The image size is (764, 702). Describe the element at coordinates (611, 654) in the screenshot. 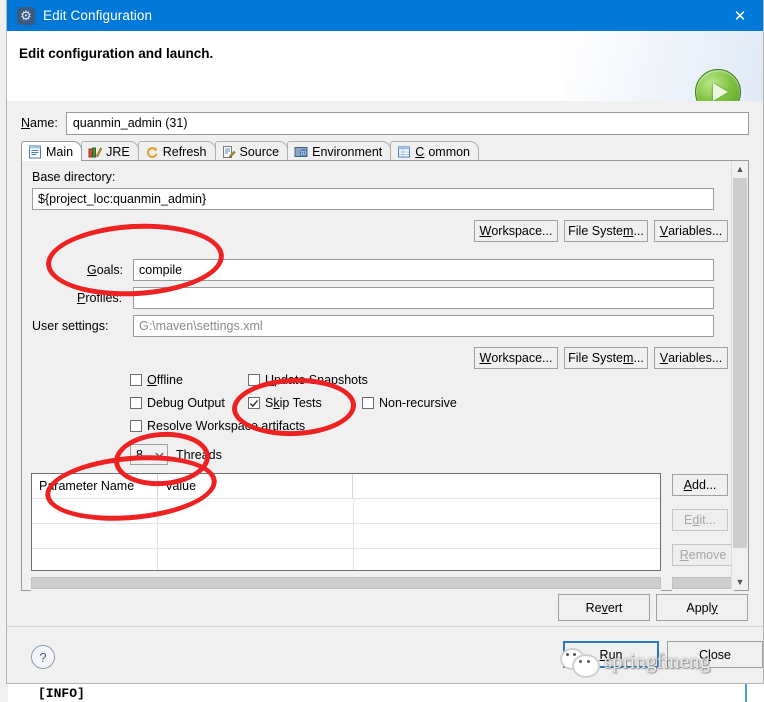

I see `run-button: Run` at that location.